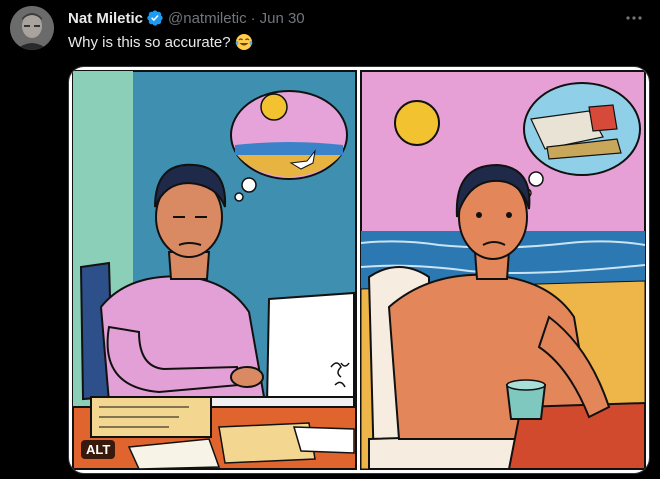 This screenshot has width=660, height=479. I want to click on avatar, so click(32, 28).